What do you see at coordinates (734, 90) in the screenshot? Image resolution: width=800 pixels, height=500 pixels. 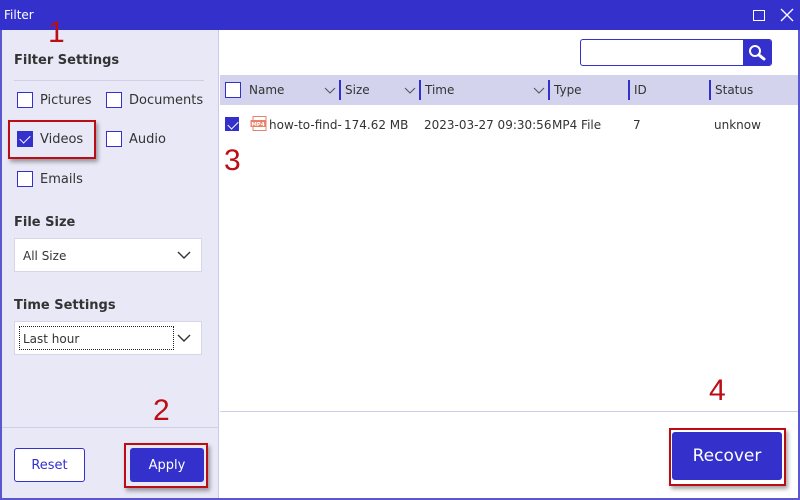 I see `column-header-label: Status` at bounding box center [734, 90].